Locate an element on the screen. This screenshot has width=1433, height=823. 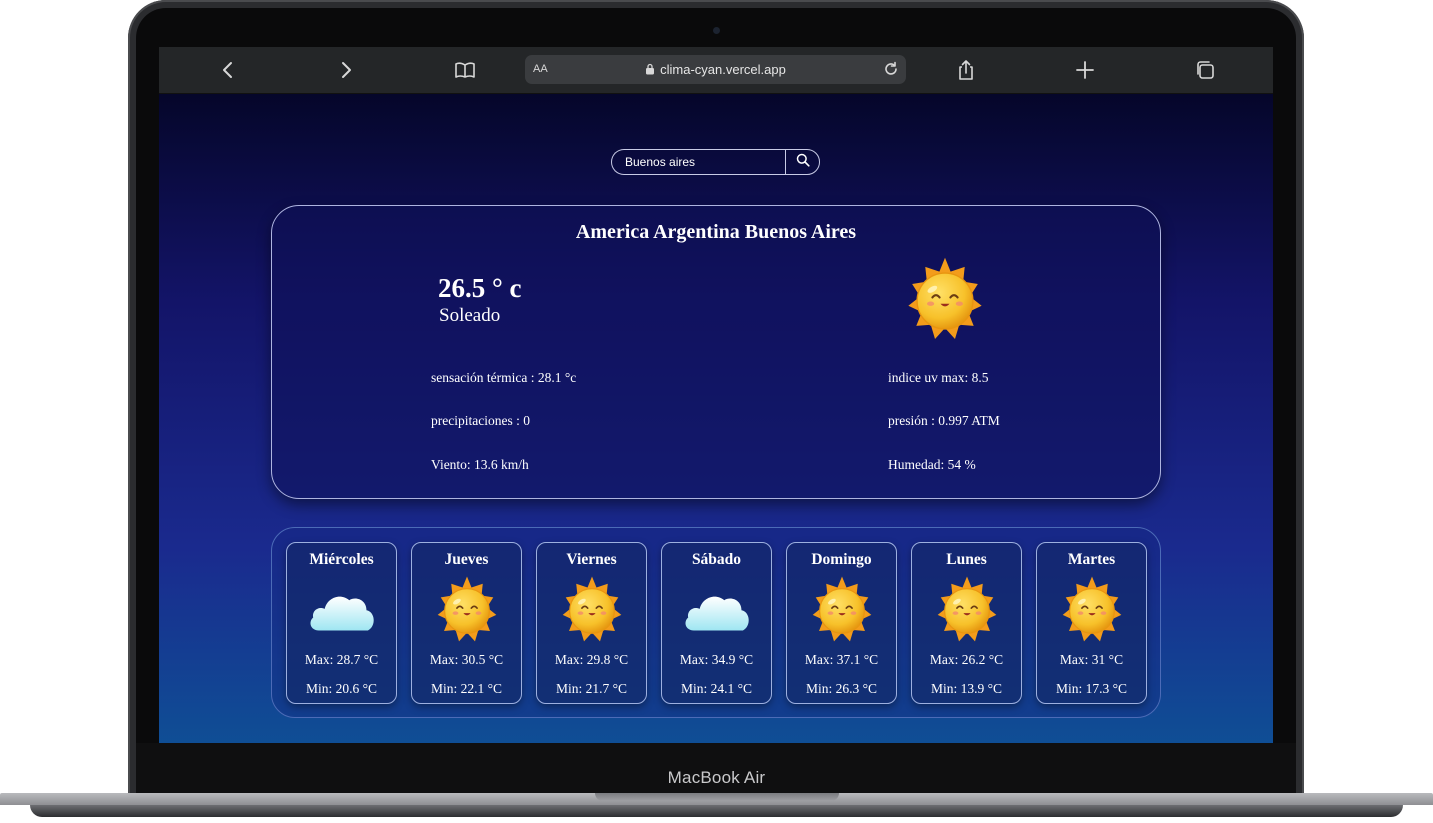
laptop-notch is located at coordinates (717, 797).